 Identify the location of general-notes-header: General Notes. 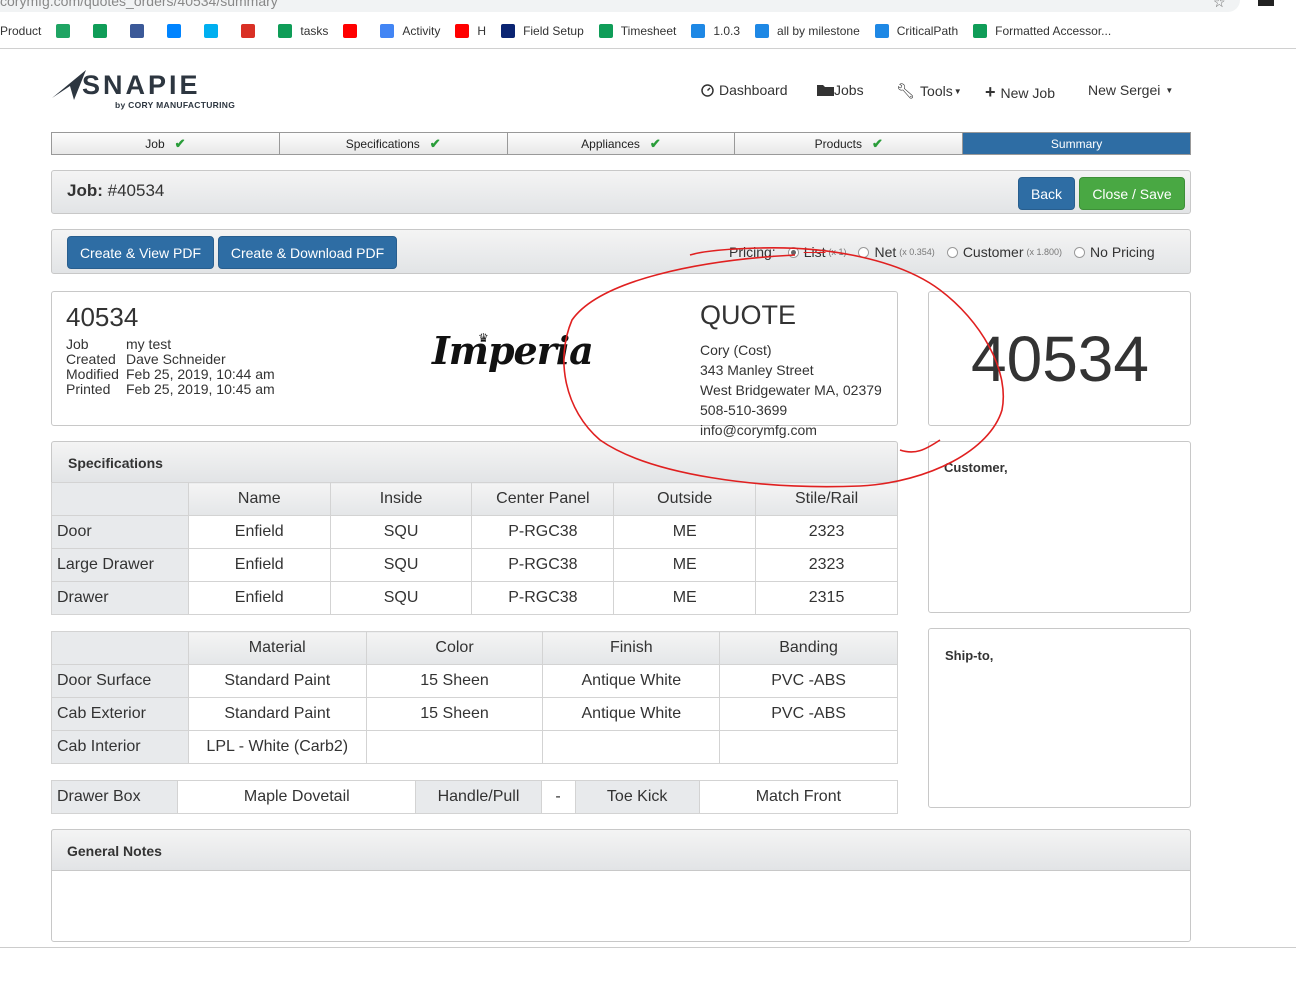
(621, 850).